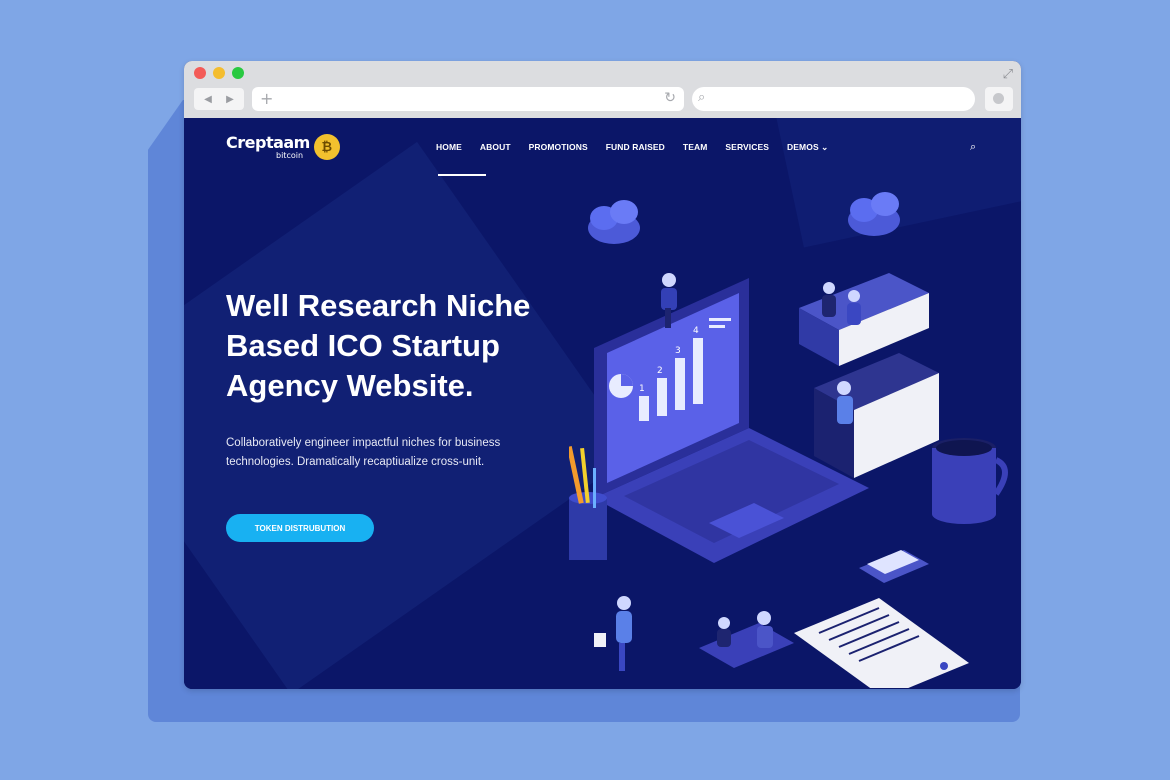 The height and width of the screenshot is (780, 1170). What do you see at coordinates (350, 385) in the screenshot?
I see `hero-title-line: Agency Website.` at bounding box center [350, 385].